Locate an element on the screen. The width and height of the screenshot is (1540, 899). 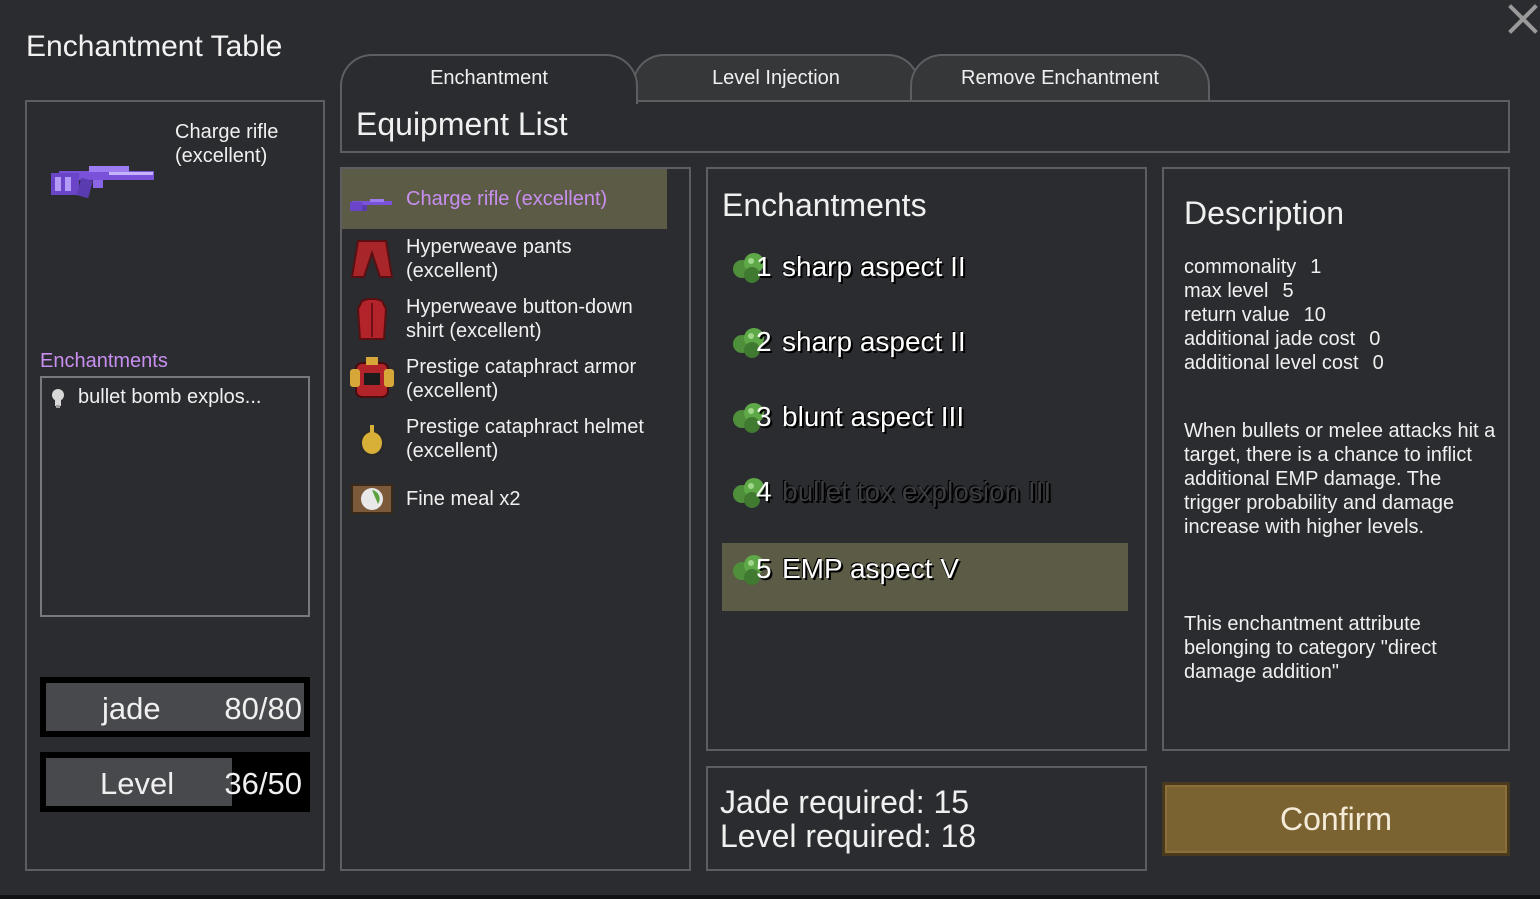
enchantment-name: blunt aspect III is located at coordinates (873, 416).